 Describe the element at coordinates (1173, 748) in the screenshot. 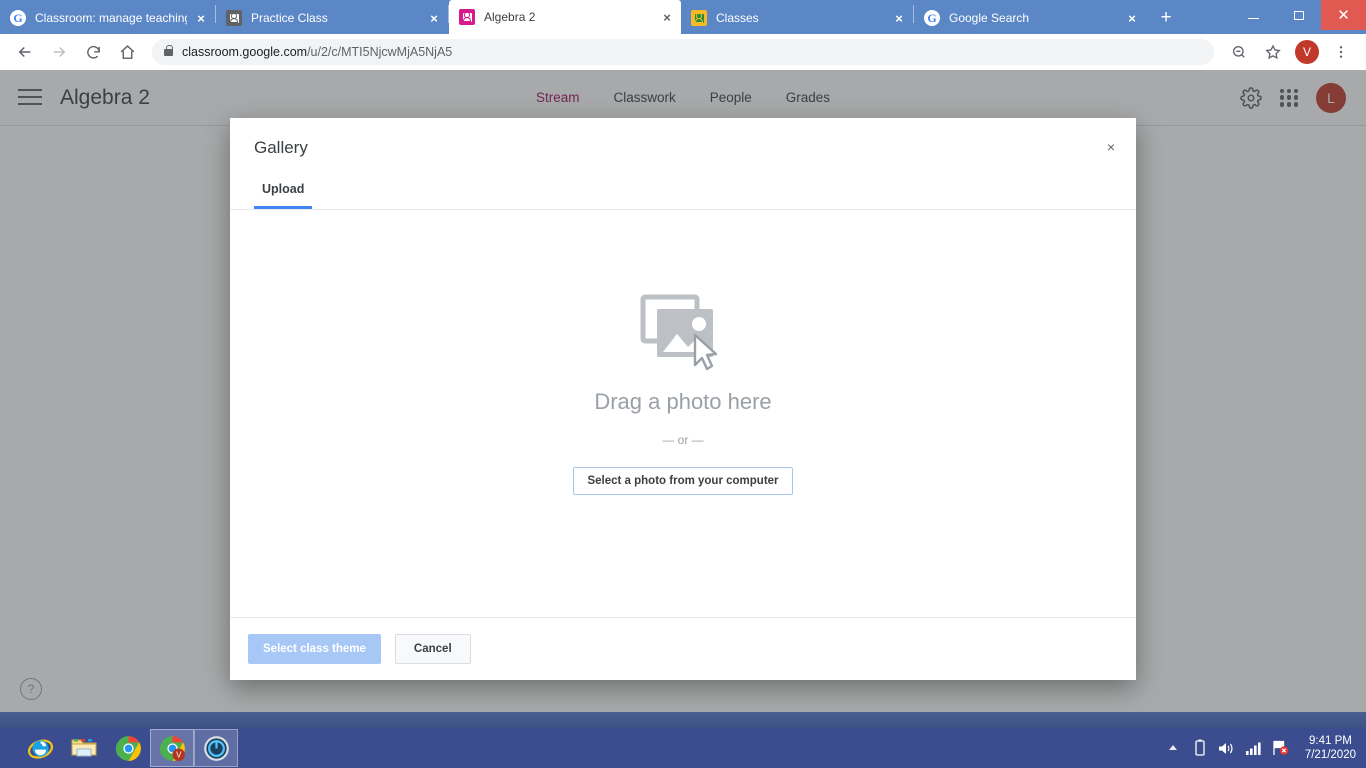

I see `show-hidden-icons-button` at that location.